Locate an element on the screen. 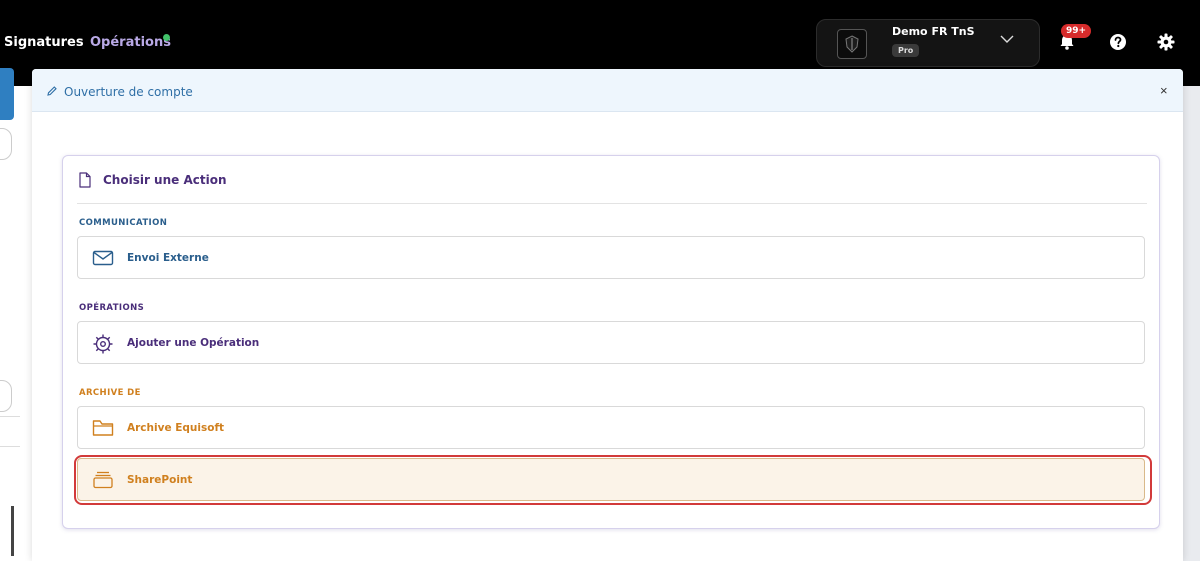  action-label: Archive Equisoft is located at coordinates (176, 428).